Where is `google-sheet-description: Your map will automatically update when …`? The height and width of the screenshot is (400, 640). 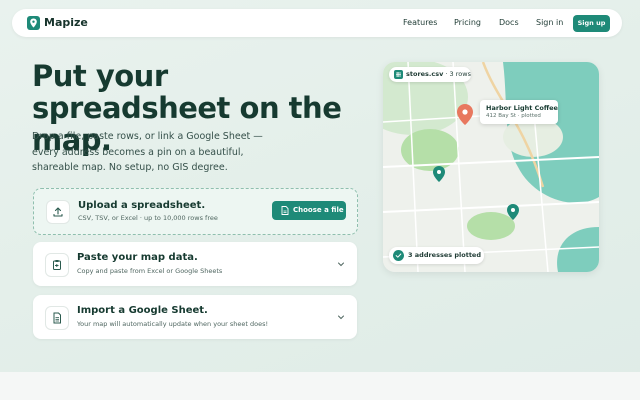 google-sheet-description: Your map will automatically update when … is located at coordinates (173, 324).